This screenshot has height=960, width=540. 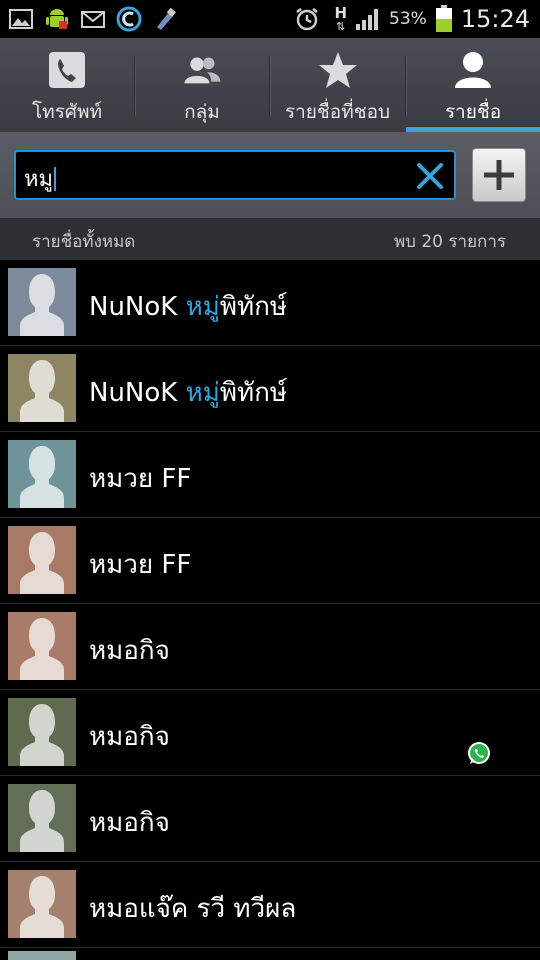 I want to click on status-bar: H ⇅ 53% 15:24, so click(x=270, y=19).